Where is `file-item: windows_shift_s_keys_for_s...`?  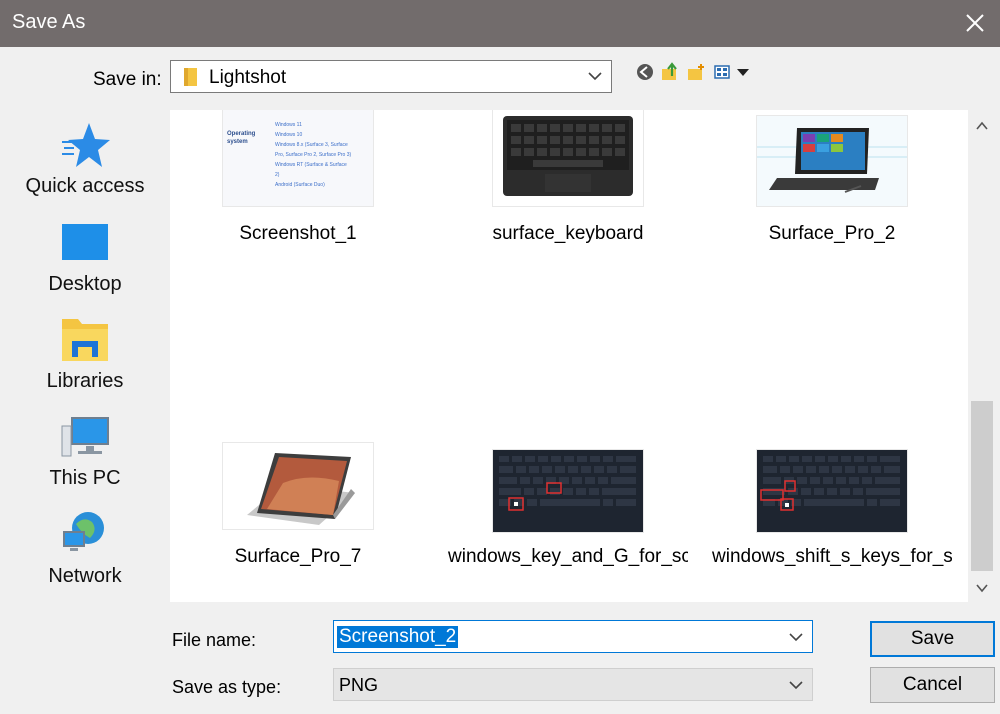
file-item: windows_shift_s_keys_for_s... is located at coordinates (832, 522).